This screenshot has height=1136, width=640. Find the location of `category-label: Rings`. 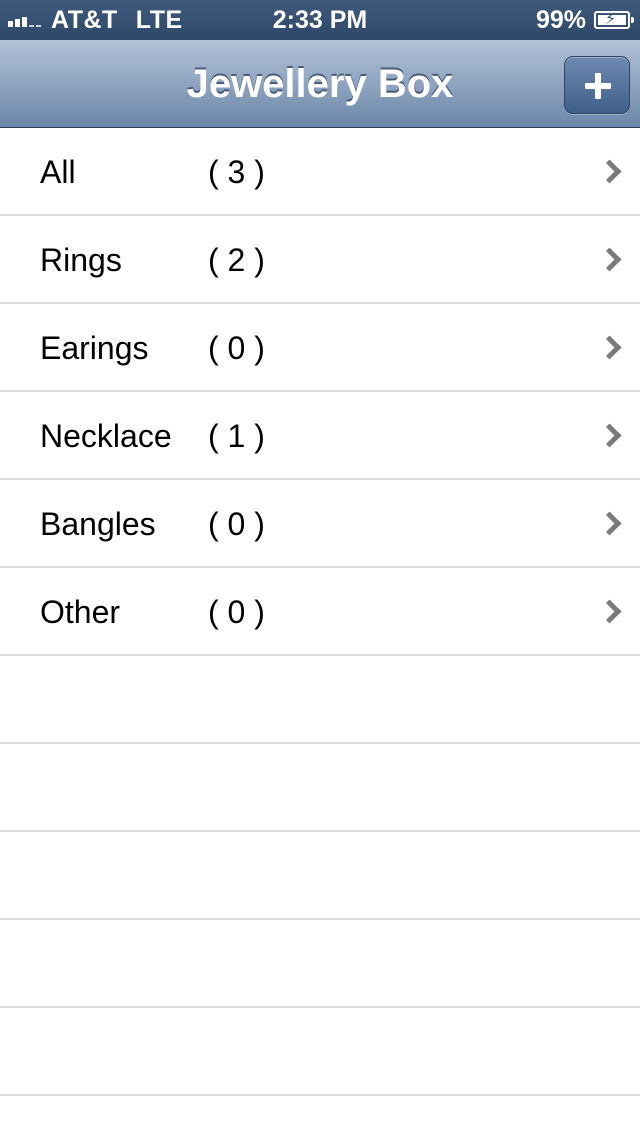

category-label: Rings is located at coordinates (81, 260).